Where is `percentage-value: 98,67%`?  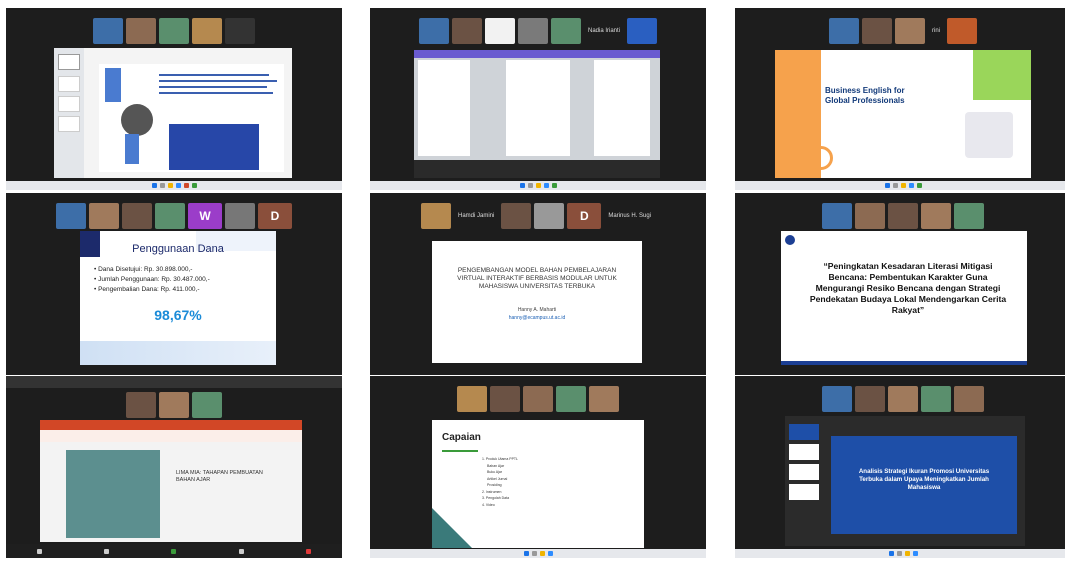 percentage-value: 98,67% is located at coordinates (178, 315).